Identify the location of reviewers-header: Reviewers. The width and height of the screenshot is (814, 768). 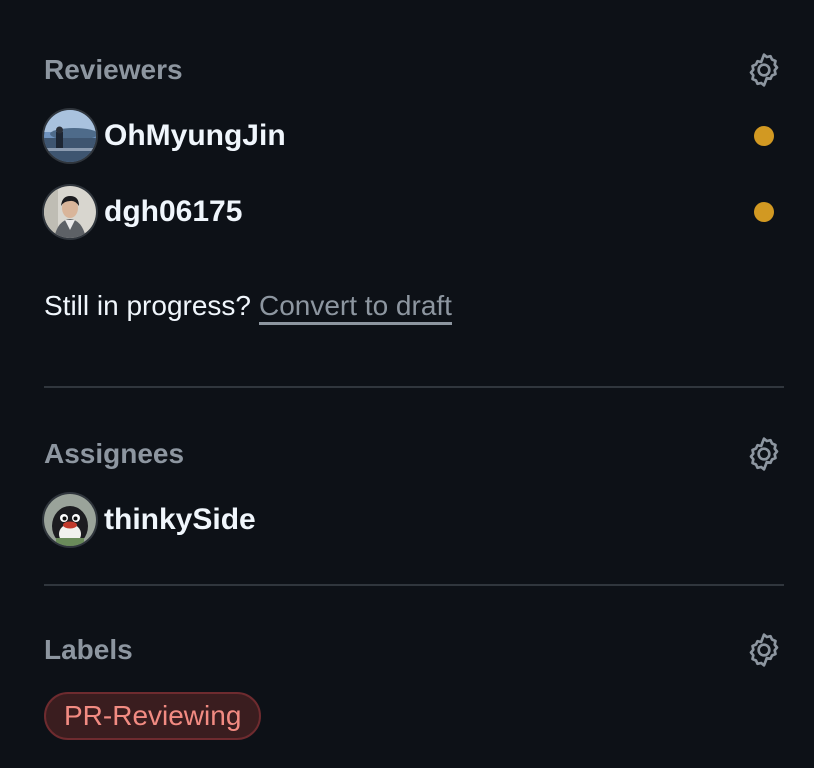
(414, 70).